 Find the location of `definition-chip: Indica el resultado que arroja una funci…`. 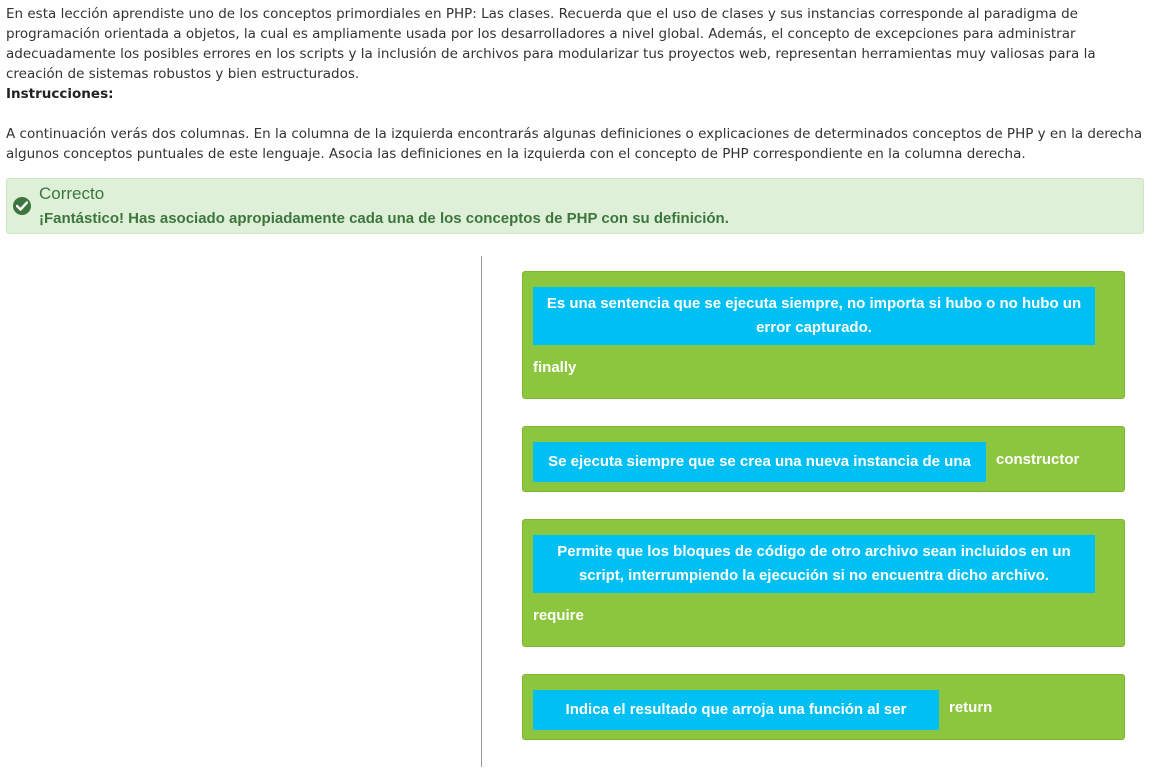

definition-chip: Indica el resultado que arroja una funci… is located at coordinates (736, 724).